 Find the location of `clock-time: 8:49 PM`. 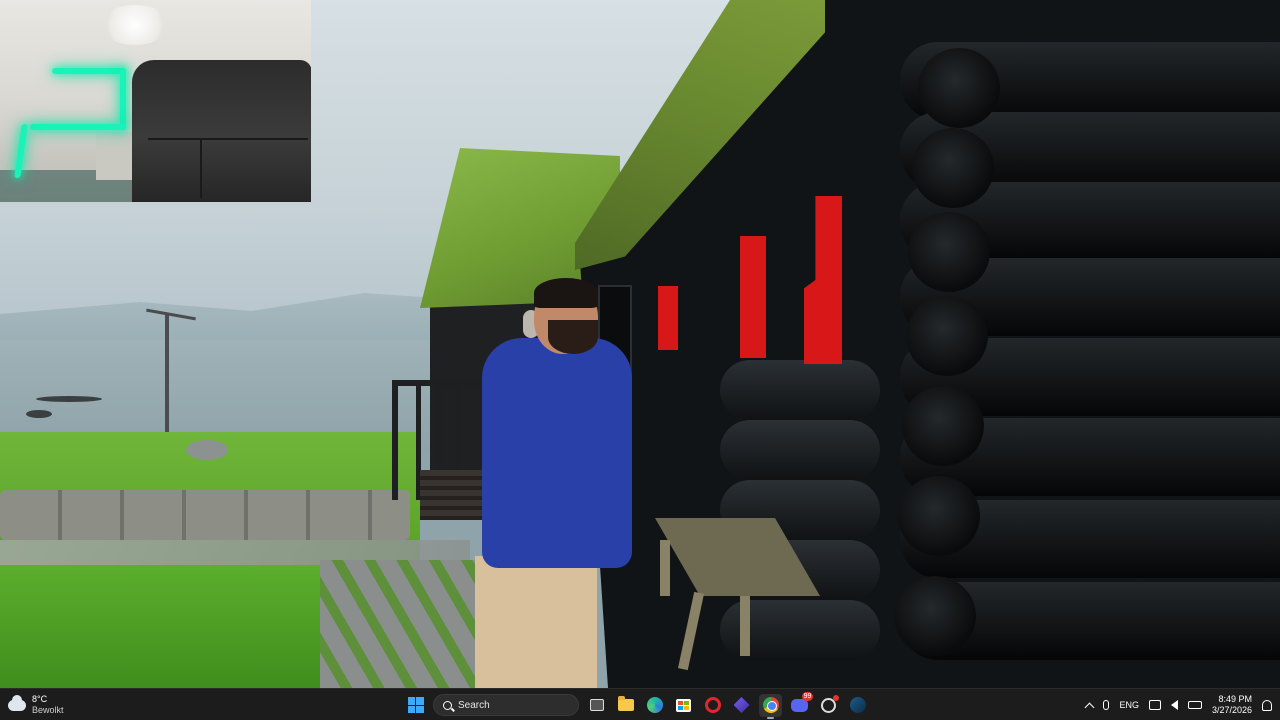

clock-time: 8:49 PM is located at coordinates (1235, 699).